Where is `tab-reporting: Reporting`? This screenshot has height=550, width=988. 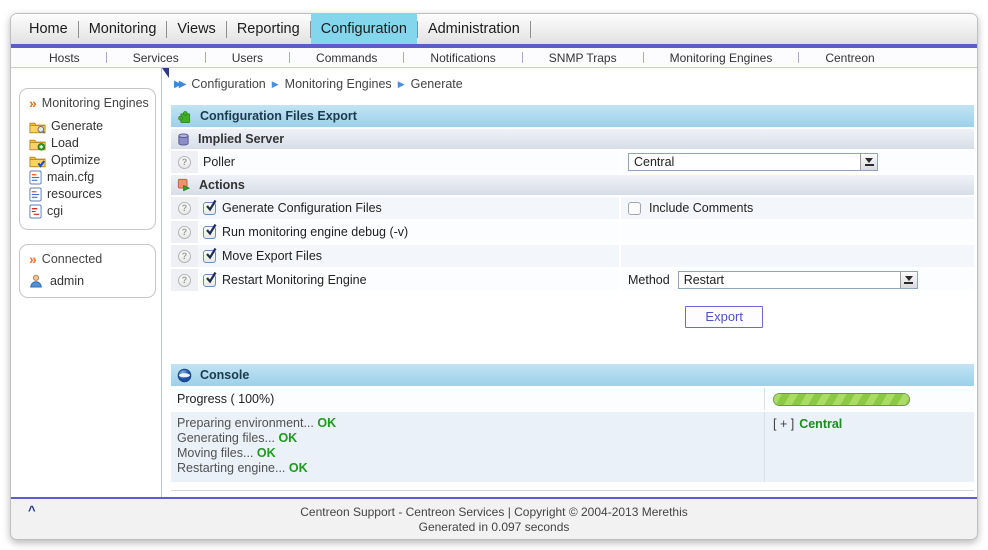 tab-reporting: Reporting is located at coordinates (268, 29).